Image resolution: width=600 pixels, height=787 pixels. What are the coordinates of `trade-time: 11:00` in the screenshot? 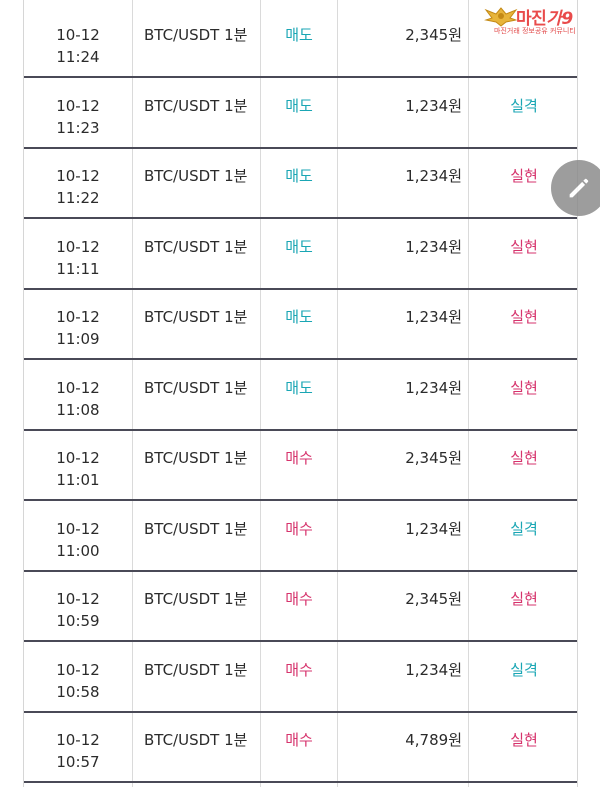 It's located at (78, 550).